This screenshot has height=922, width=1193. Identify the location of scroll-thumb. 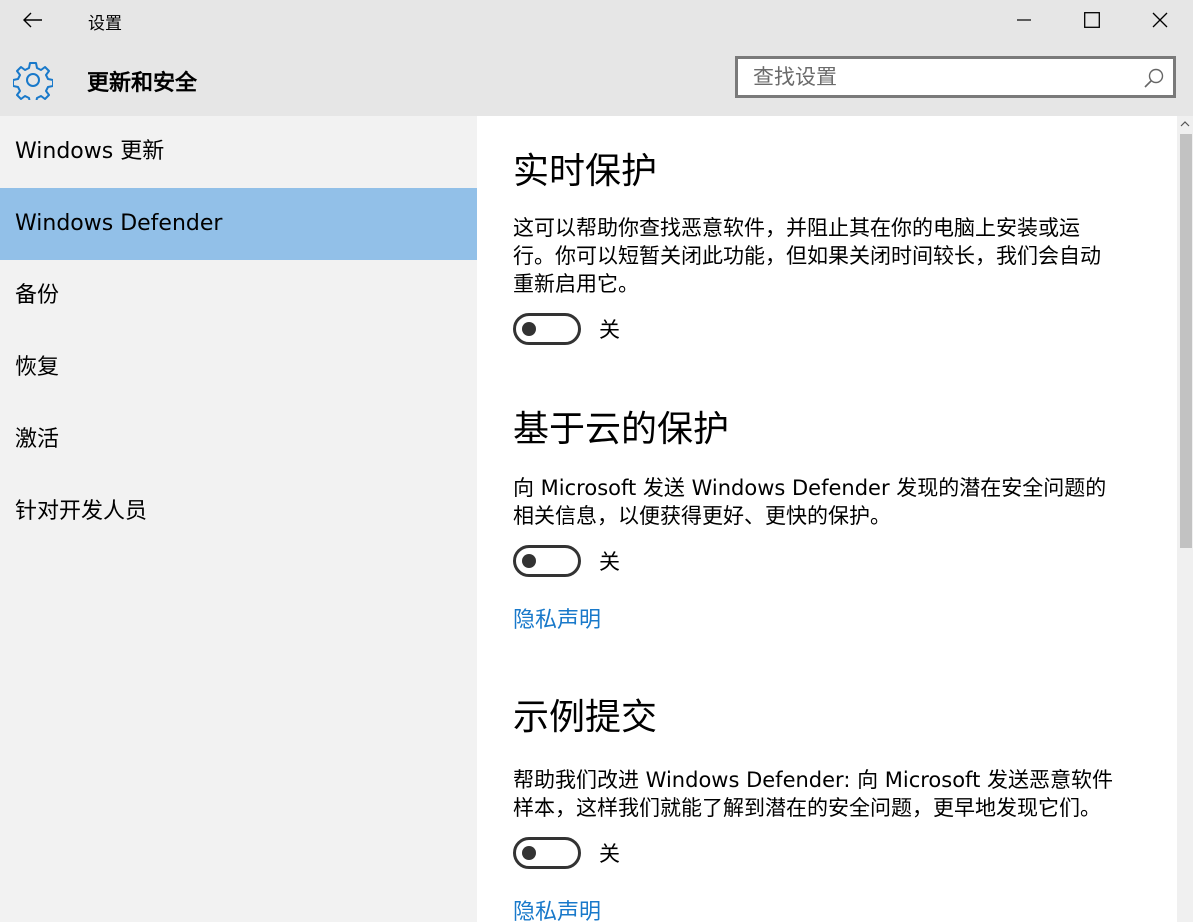
(1186, 341).